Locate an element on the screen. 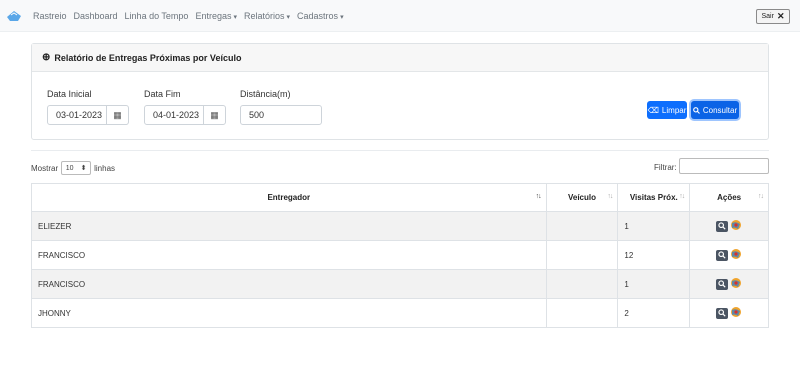 This screenshot has width=800, height=390. globe-icon: ⊕ is located at coordinates (46, 57).